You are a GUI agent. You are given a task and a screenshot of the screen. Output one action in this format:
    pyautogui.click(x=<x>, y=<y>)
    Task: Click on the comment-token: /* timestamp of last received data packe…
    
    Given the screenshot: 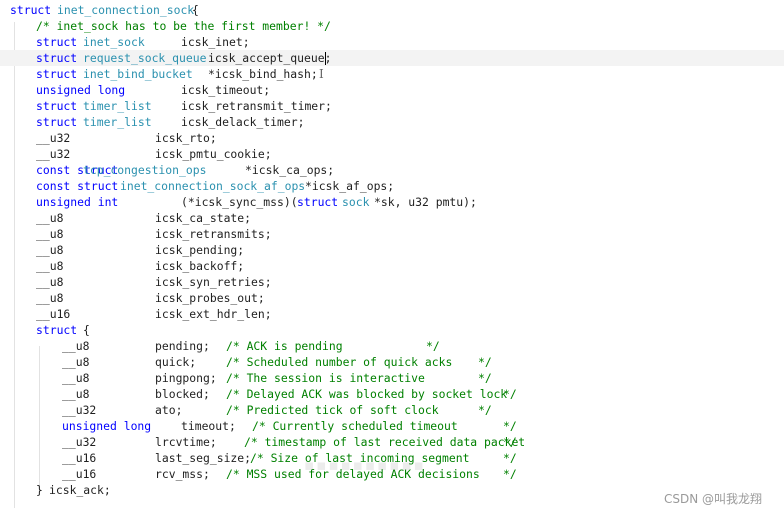 What is the action you would take?
    pyautogui.click(x=385, y=442)
    